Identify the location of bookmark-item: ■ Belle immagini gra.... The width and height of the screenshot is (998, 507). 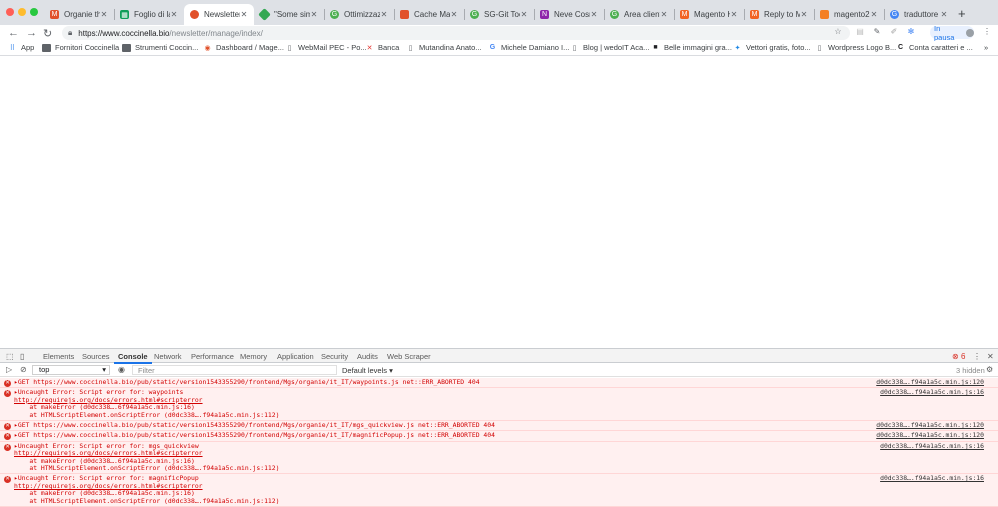
(691, 47).